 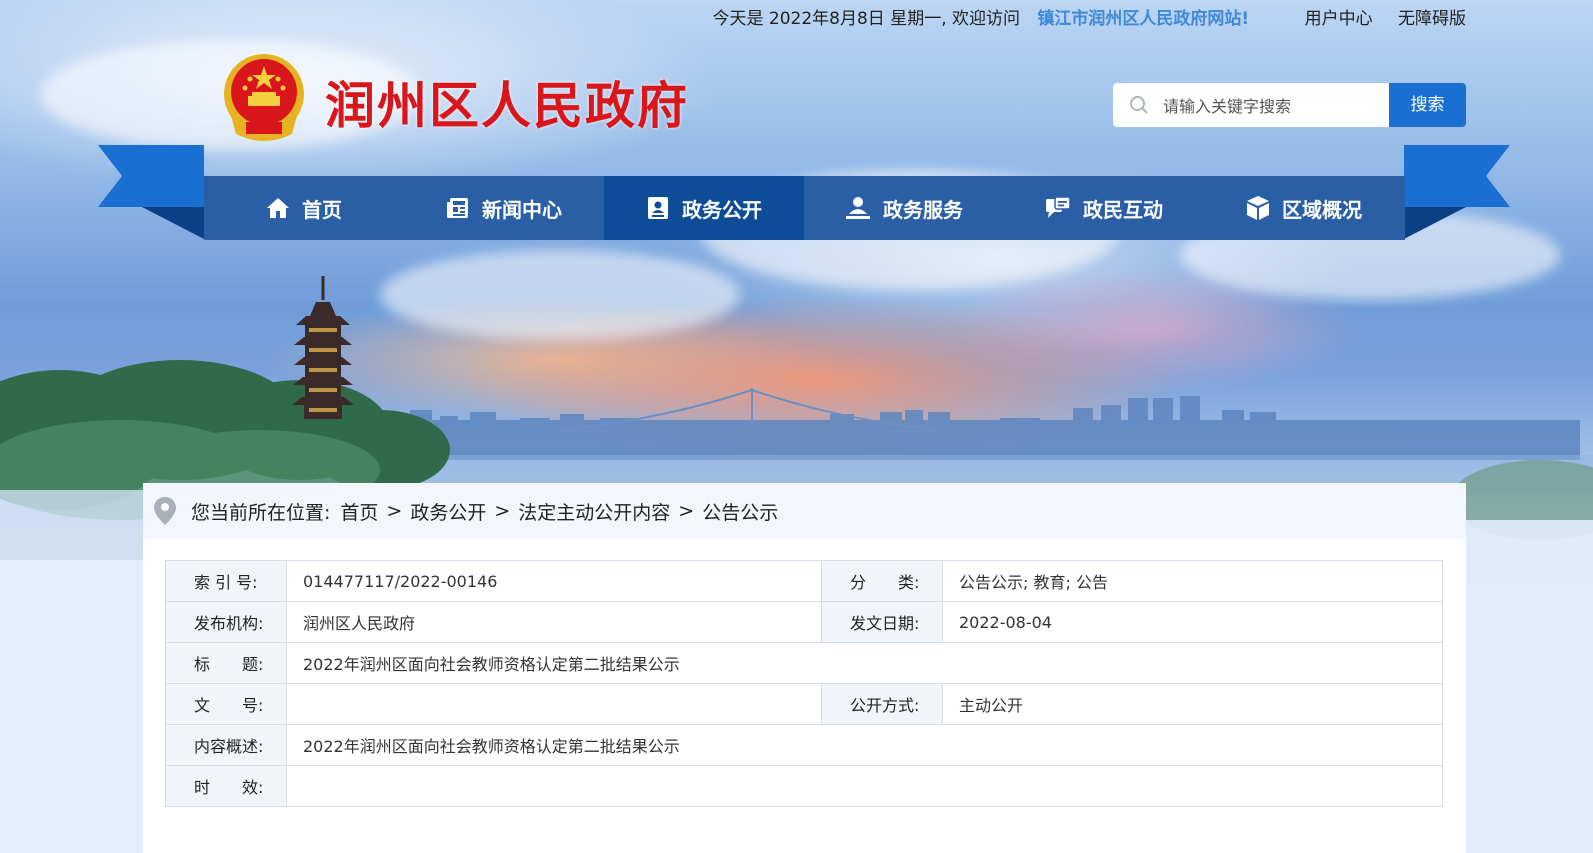 I want to click on title-value: 2022年润州区面向社会教师资格认定第二批结果公示, so click(x=864, y=663).